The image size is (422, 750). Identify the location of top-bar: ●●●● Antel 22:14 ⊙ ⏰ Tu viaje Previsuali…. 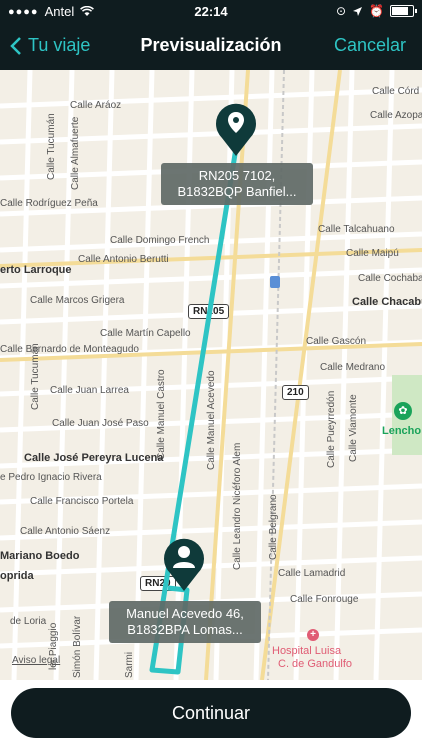
(211, 35).